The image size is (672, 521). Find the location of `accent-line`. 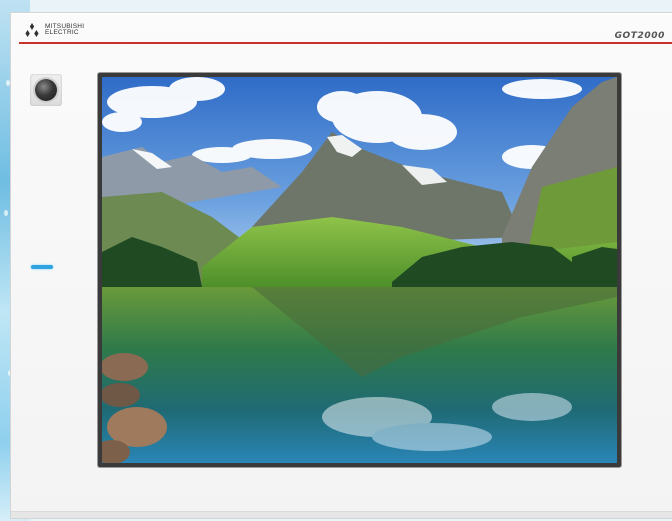

accent-line is located at coordinates (345, 43).